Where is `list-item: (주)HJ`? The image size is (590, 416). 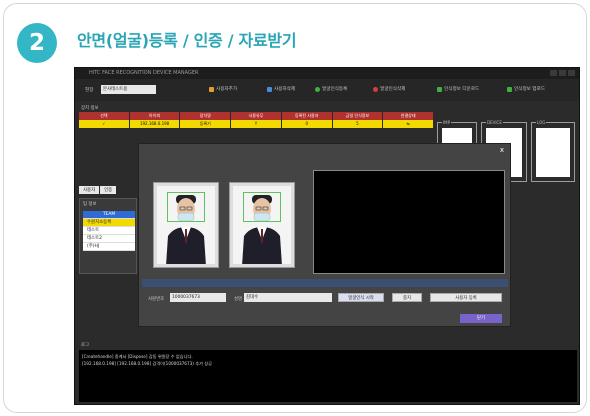 list-item: (주)HJ is located at coordinates (109, 247).